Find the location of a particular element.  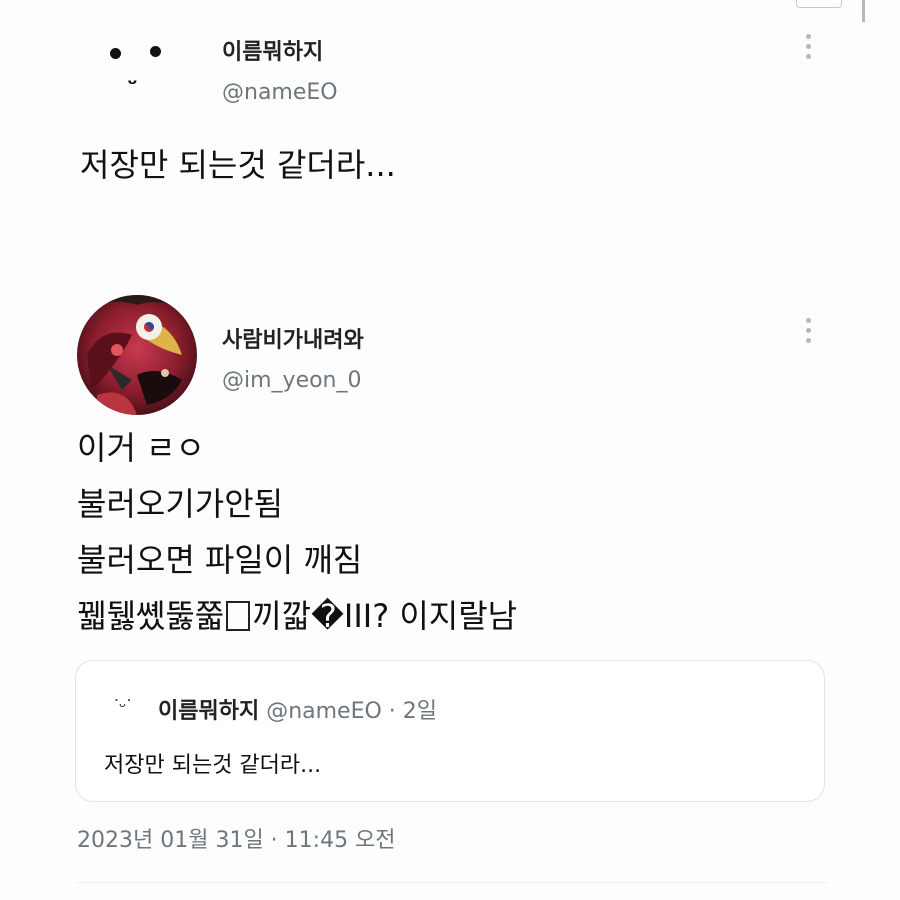

tweet-timestamp: 2023년 01월 31일 · 11:45 오전 is located at coordinates (236, 838).